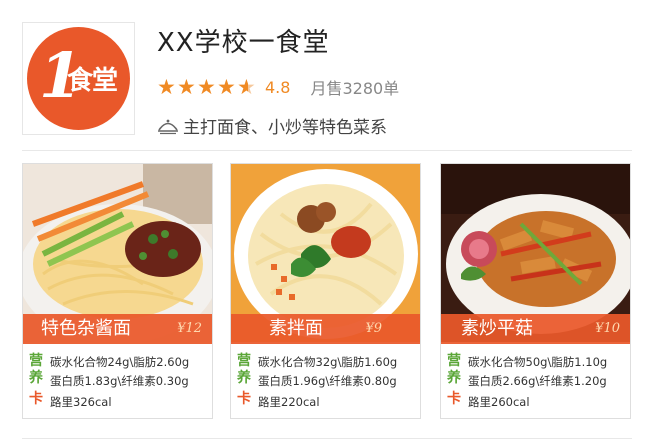 This screenshot has height=443, width=654. Describe the element at coordinates (285, 127) in the screenshot. I see `tagline-text: 主打面食、小炒等特色菜系` at that location.